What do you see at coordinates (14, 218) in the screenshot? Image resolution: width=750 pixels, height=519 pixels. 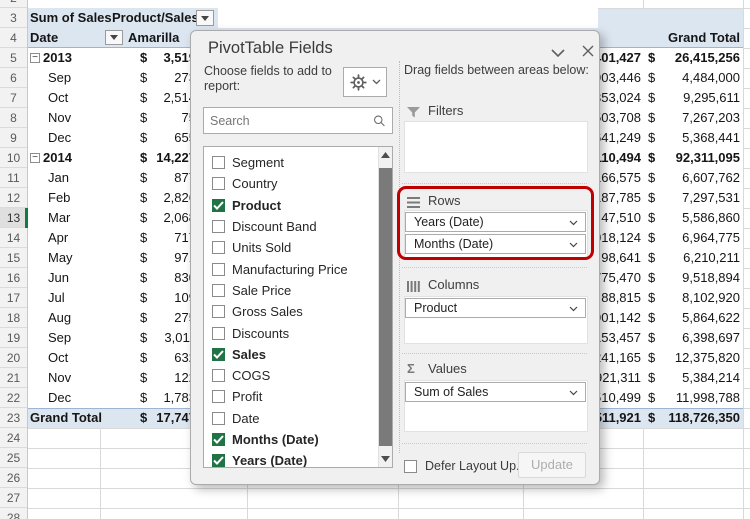 I see `row-header-13: 13` at bounding box center [14, 218].